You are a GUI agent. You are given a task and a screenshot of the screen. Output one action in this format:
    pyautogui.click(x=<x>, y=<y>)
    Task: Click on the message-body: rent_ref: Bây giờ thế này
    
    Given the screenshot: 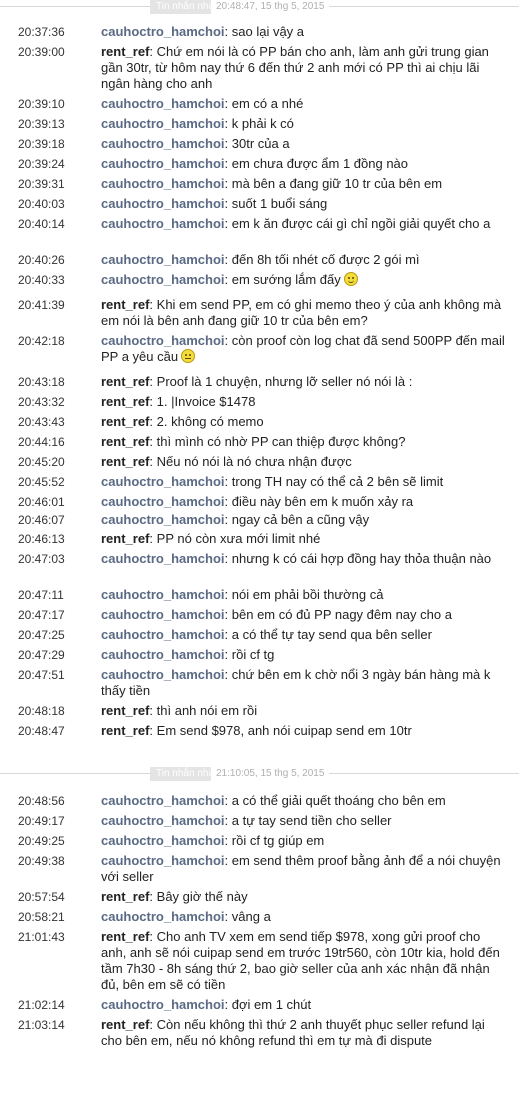 What is the action you would take?
    pyautogui.click(x=303, y=897)
    